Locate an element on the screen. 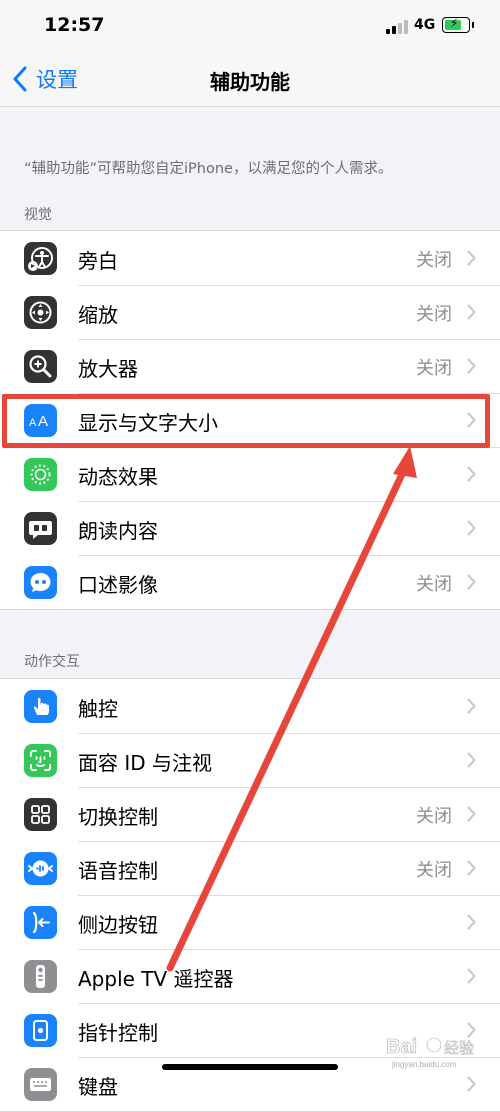 This screenshot has width=500, height=1112. home-indicator is located at coordinates (250, 1067).